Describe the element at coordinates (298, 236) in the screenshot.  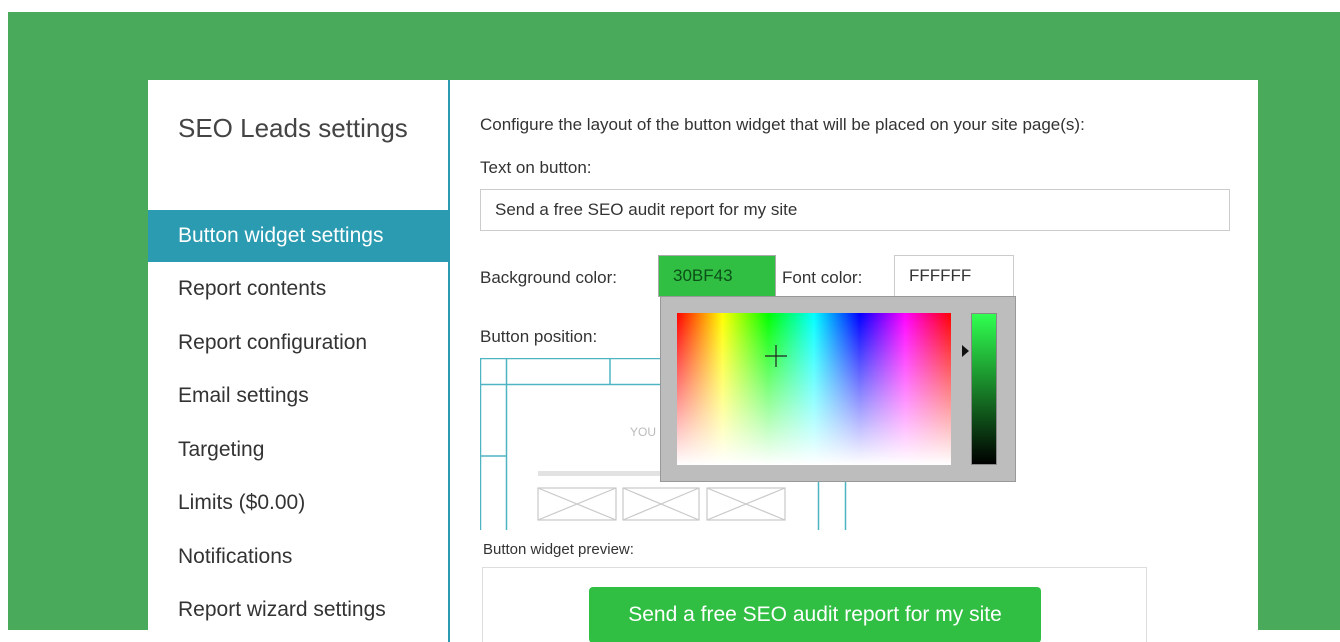
I see `sidebar-item-button-widget-settings: Button widget settings` at that location.